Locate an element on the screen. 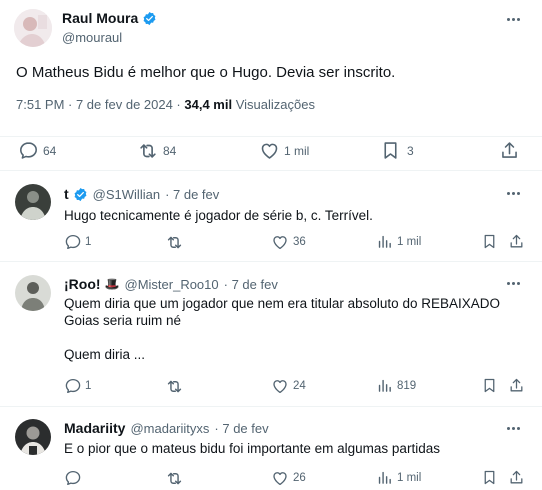 The width and height of the screenshot is (542, 490). like-button: 36 is located at coordinates (288, 242).